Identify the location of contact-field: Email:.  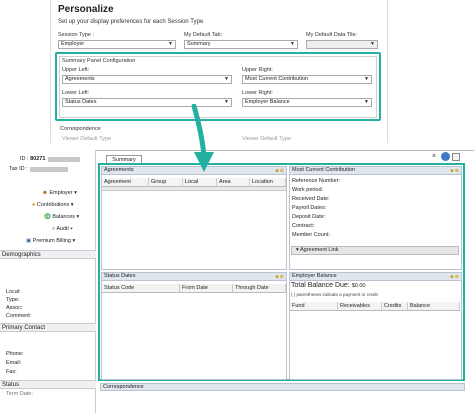
(14, 363).